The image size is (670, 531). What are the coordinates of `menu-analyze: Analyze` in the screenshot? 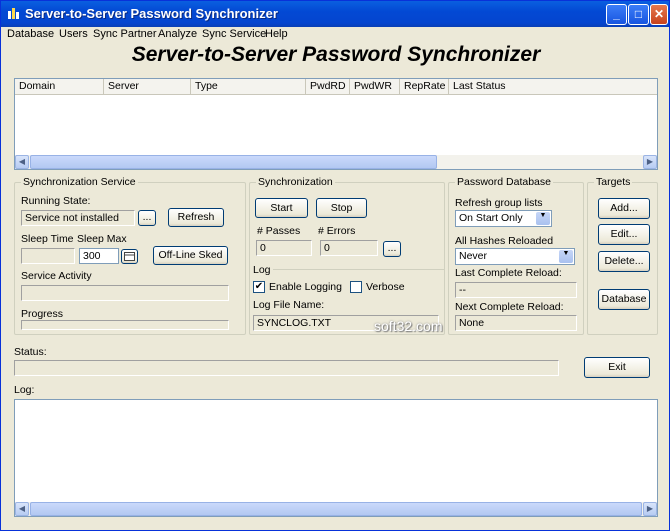 It's located at (177, 34).